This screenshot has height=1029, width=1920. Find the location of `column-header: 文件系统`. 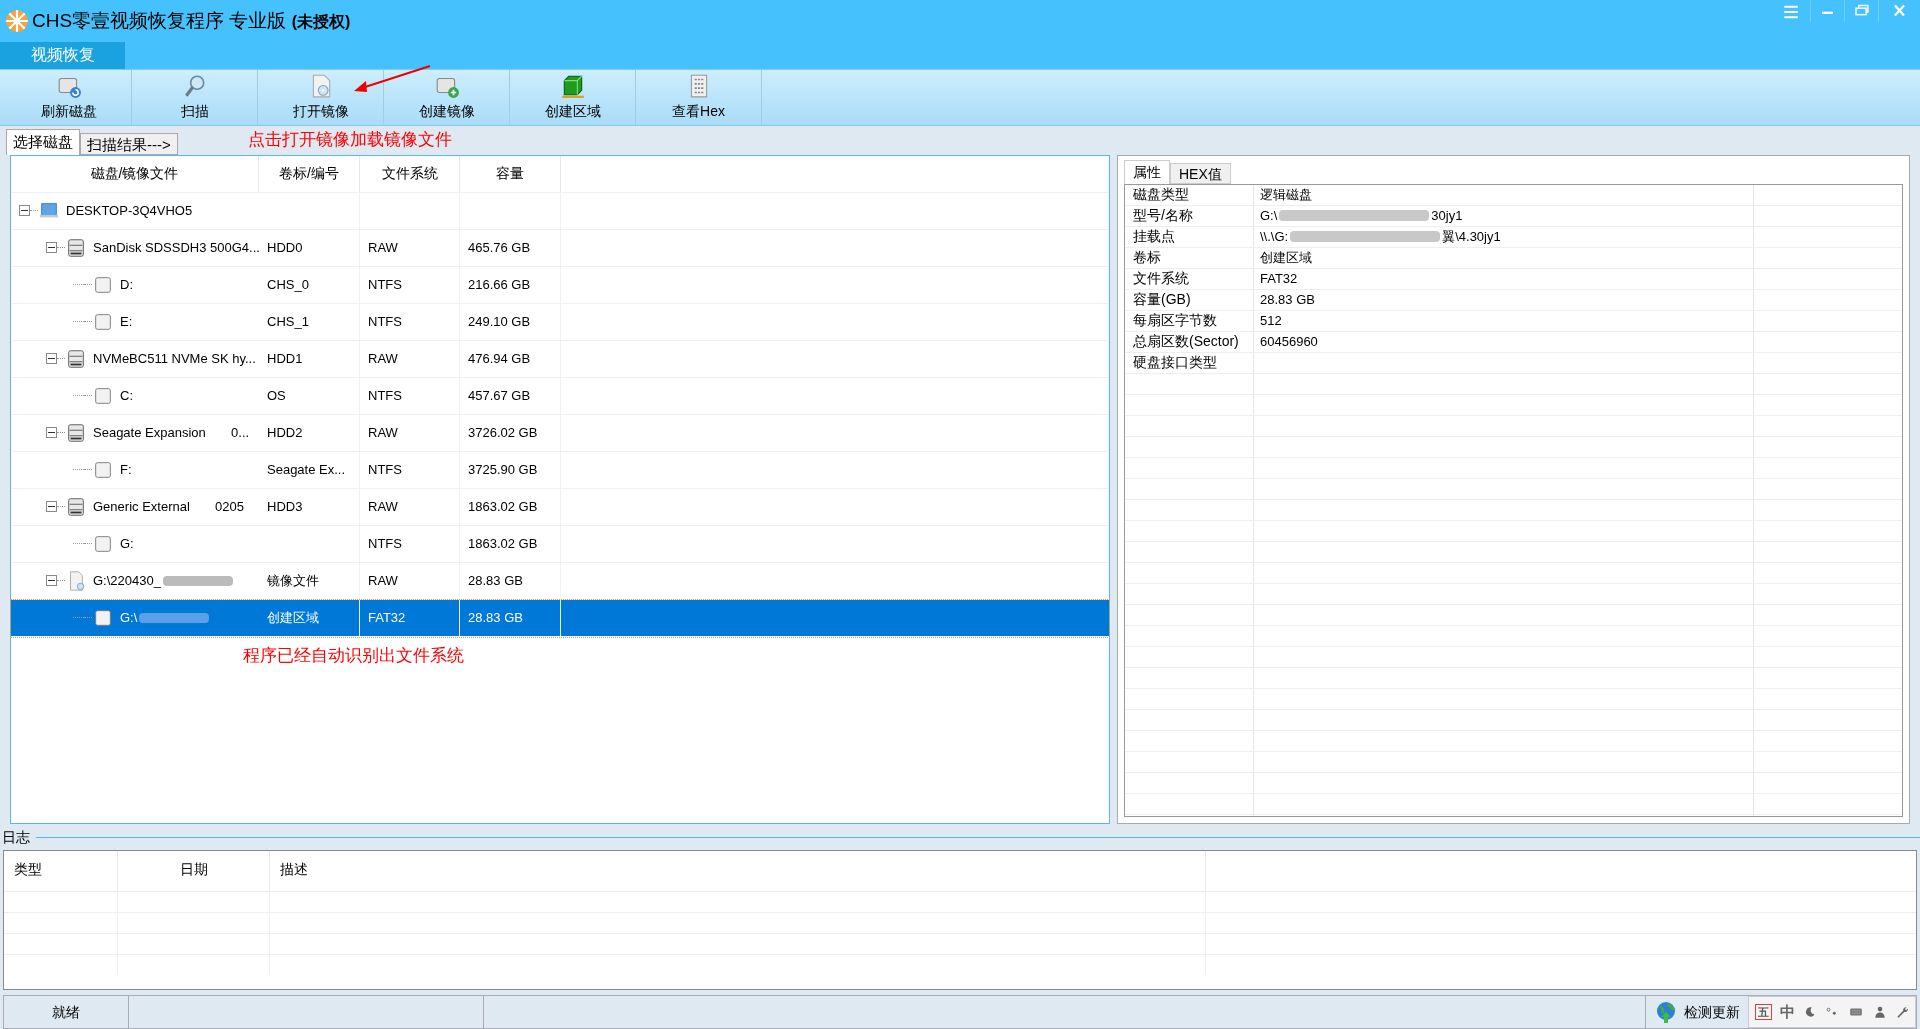

column-header: 文件系统 is located at coordinates (410, 173).